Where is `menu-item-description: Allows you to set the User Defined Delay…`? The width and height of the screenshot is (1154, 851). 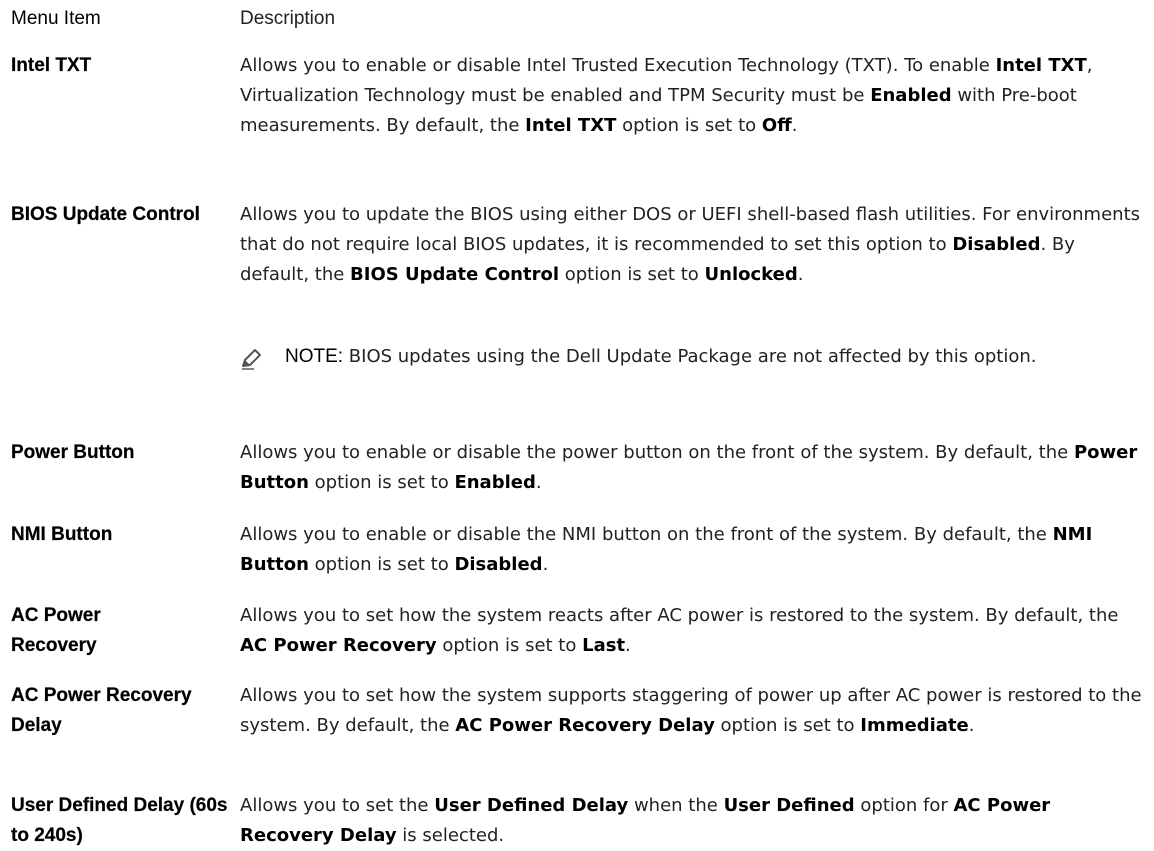 menu-item-description: Allows you to set the User Defined Delay… is located at coordinates (692, 821).